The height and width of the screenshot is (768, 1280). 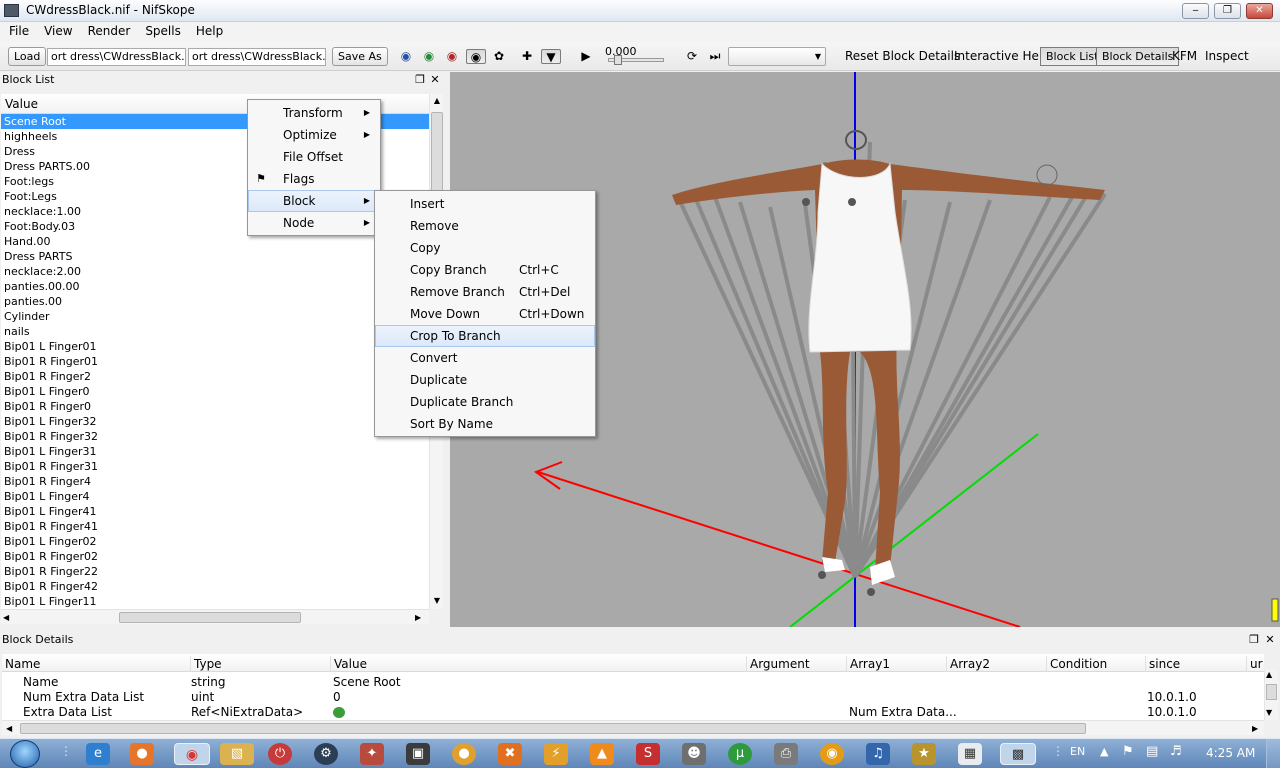 I want to click on list-item: panties.00, so click(x=215, y=301).